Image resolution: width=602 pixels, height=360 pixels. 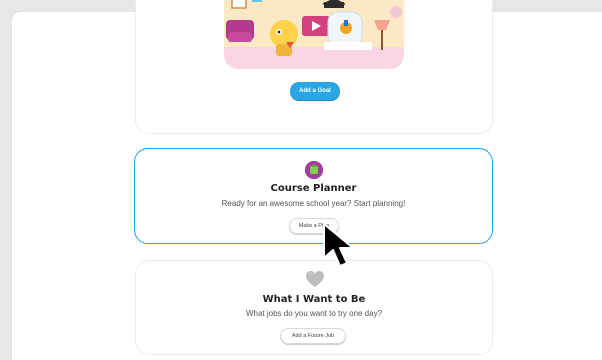 What do you see at coordinates (314, 170) in the screenshot?
I see `course-planner-badge-icon` at bounding box center [314, 170].